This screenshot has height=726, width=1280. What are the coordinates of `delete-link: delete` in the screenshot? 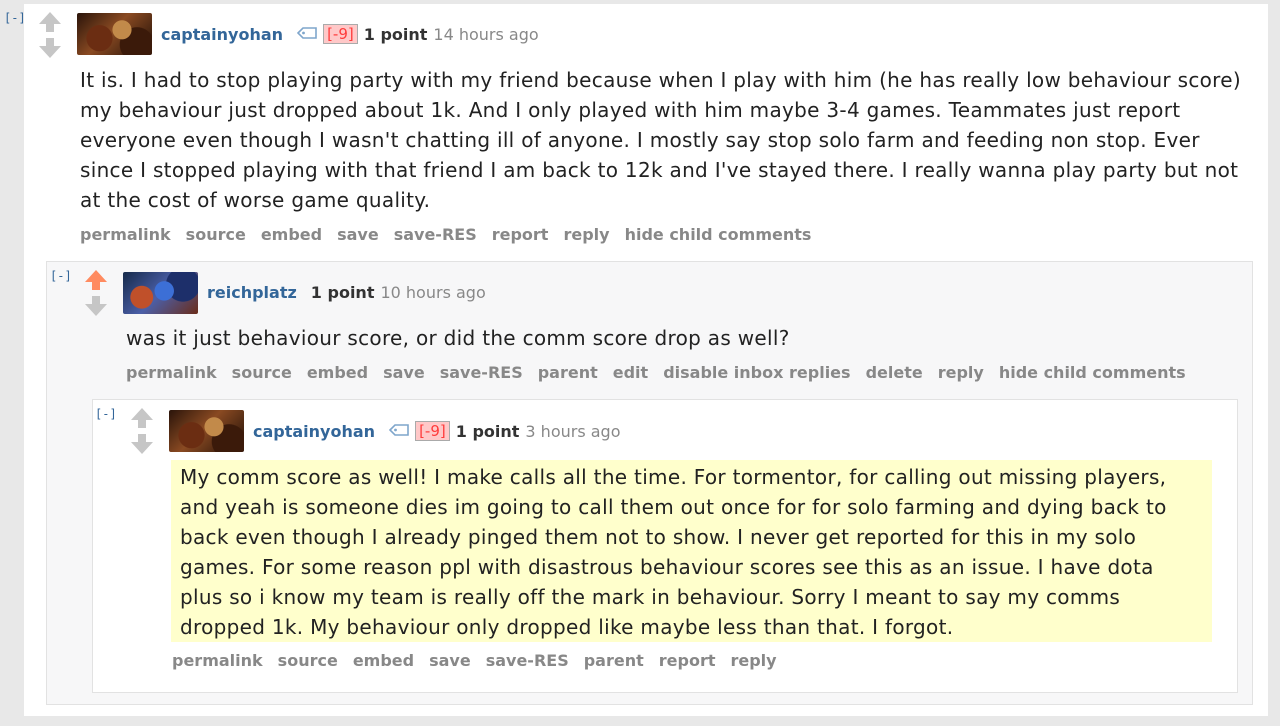 It's located at (894, 372).